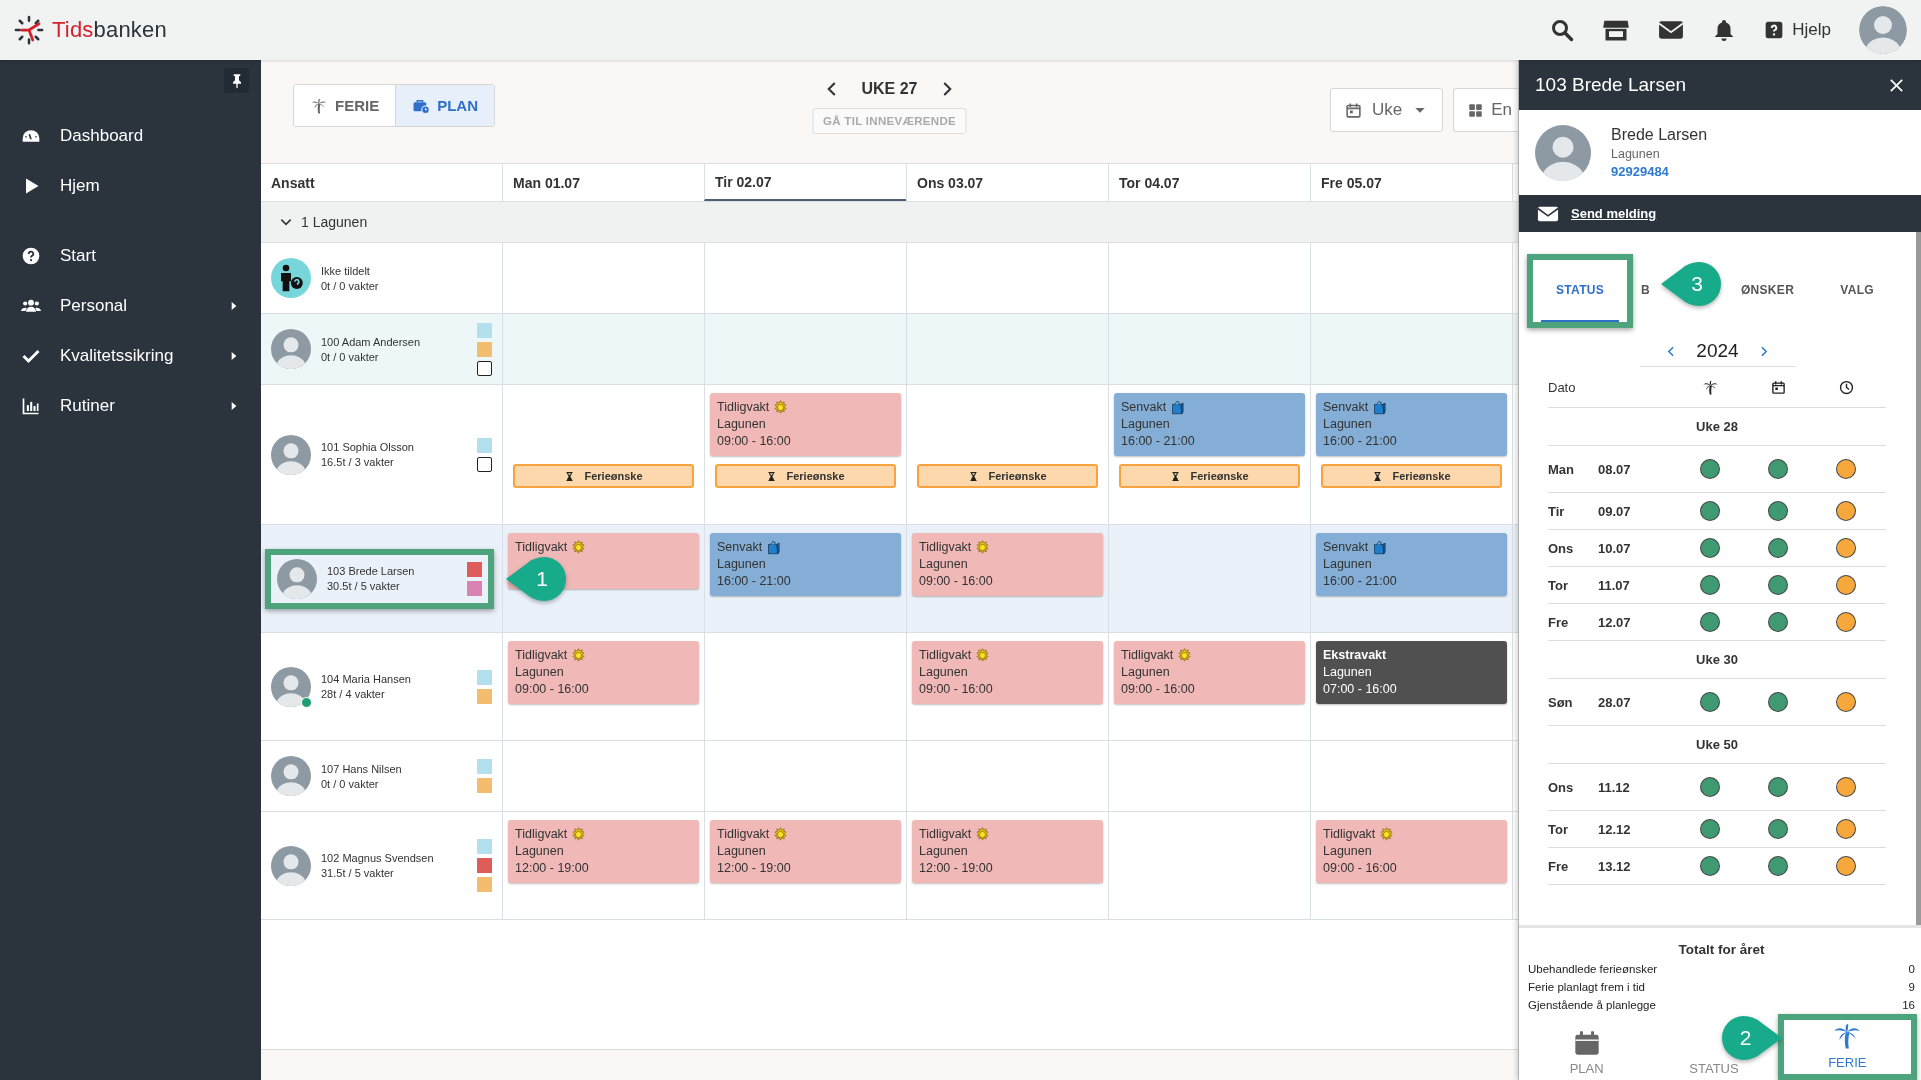 The image size is (1921, 1080). I want to click on totals-label: Gjenstående å planlegge, so click(1592, 1005).